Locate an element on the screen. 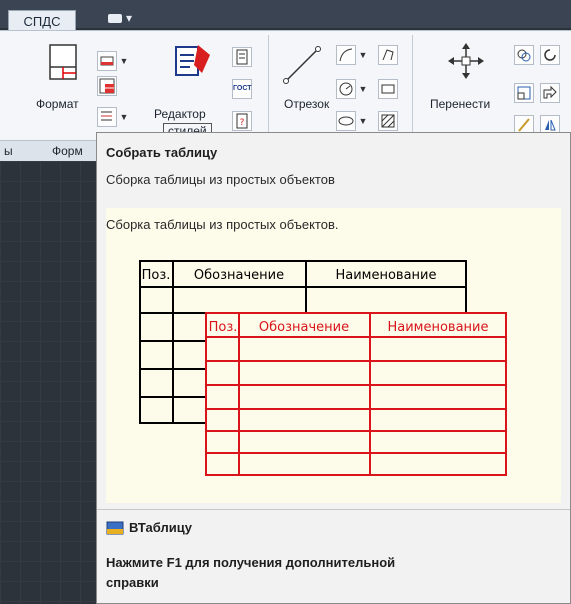 This screenshot has width=571, height=604. polyline-button is located at coordinates (388, 55).